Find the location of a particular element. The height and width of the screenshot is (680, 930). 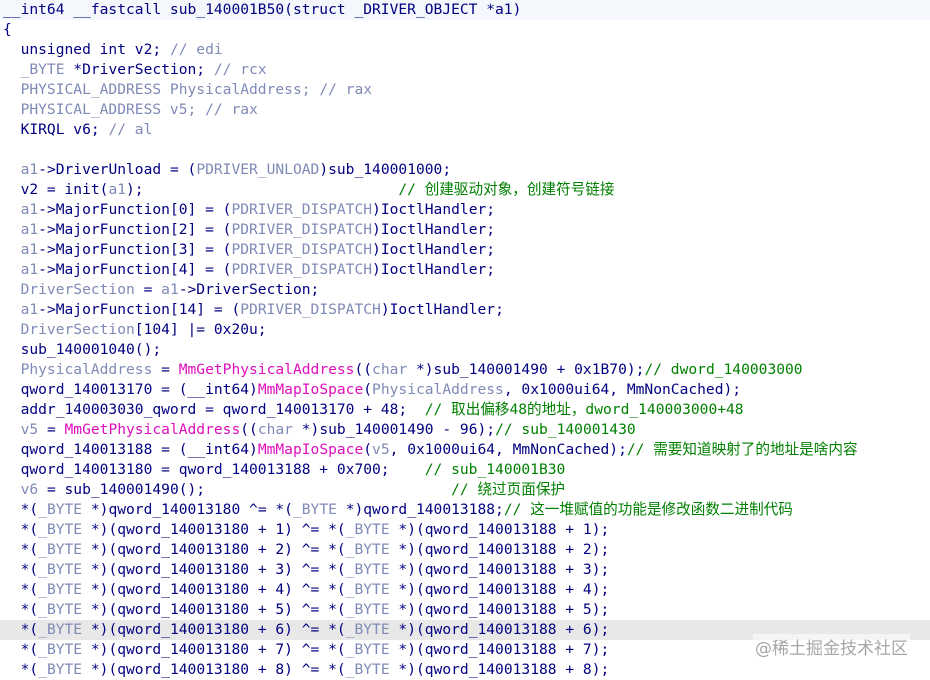

code-comment: // rcx is located at coordinates (240, 69).